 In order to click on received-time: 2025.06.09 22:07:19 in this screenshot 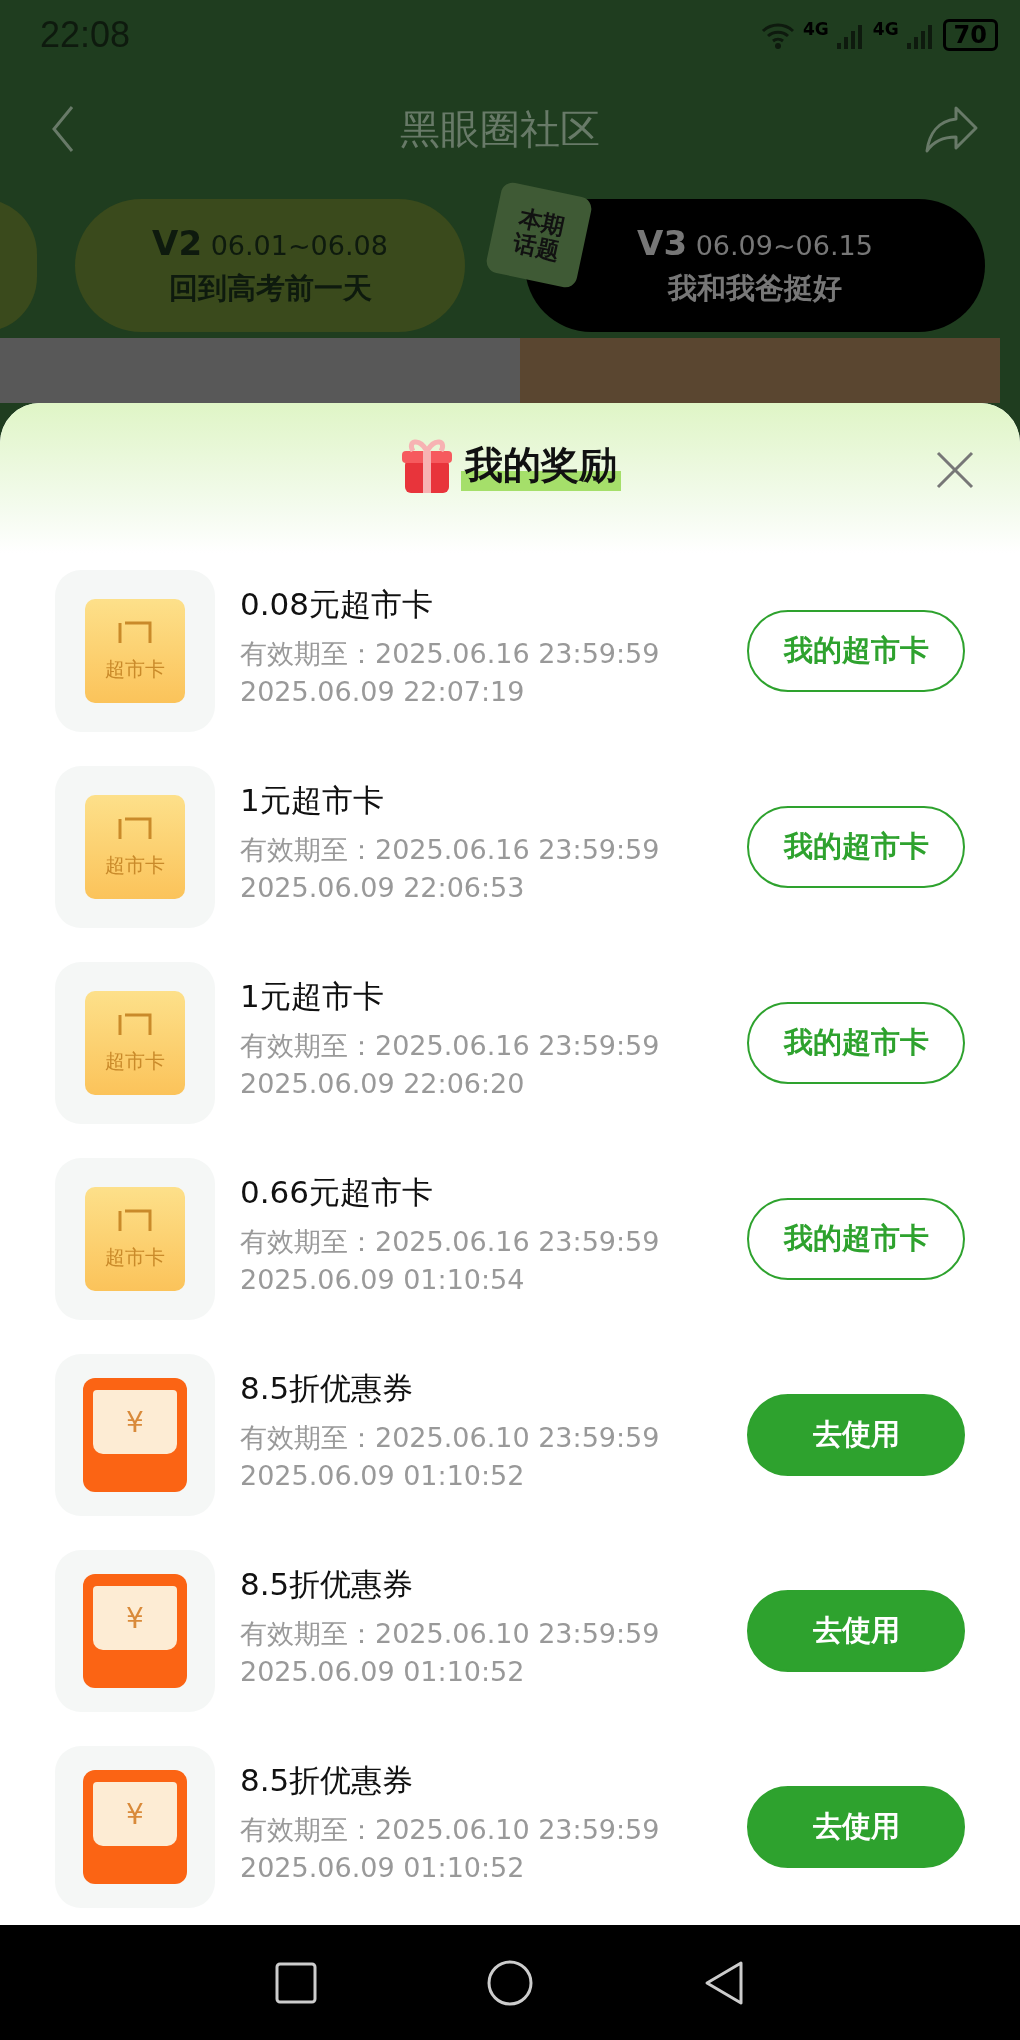, I will do `click(383, 691)`.